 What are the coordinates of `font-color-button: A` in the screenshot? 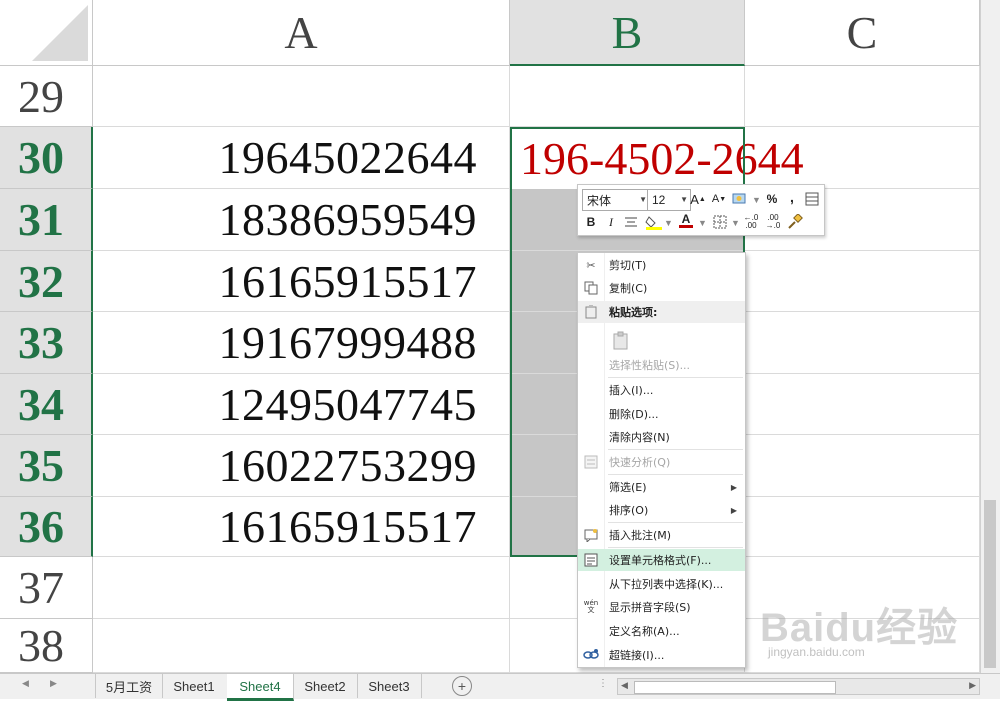 It's located at (686, 221).